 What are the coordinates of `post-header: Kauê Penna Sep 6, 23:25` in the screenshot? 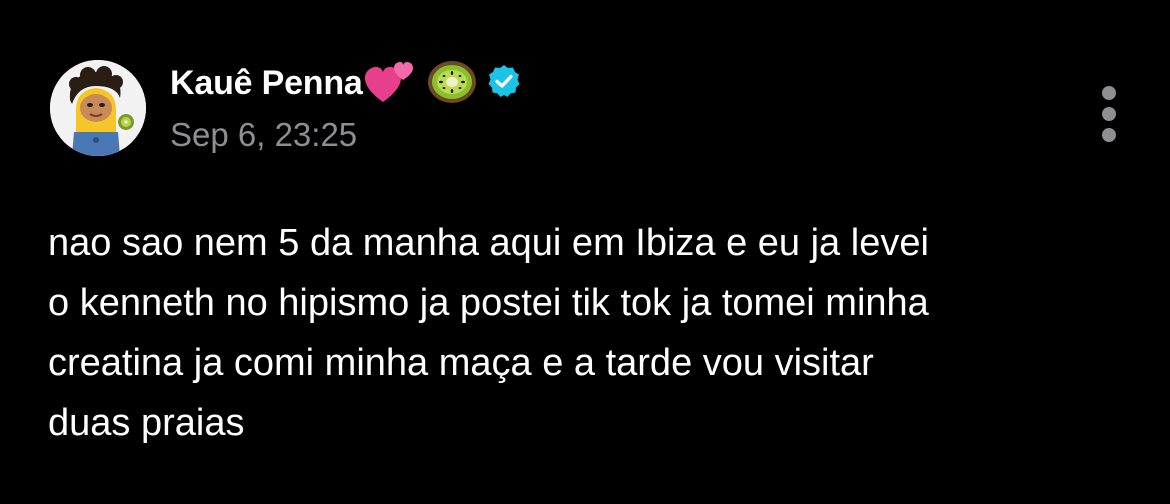 It's located at (345, 110).